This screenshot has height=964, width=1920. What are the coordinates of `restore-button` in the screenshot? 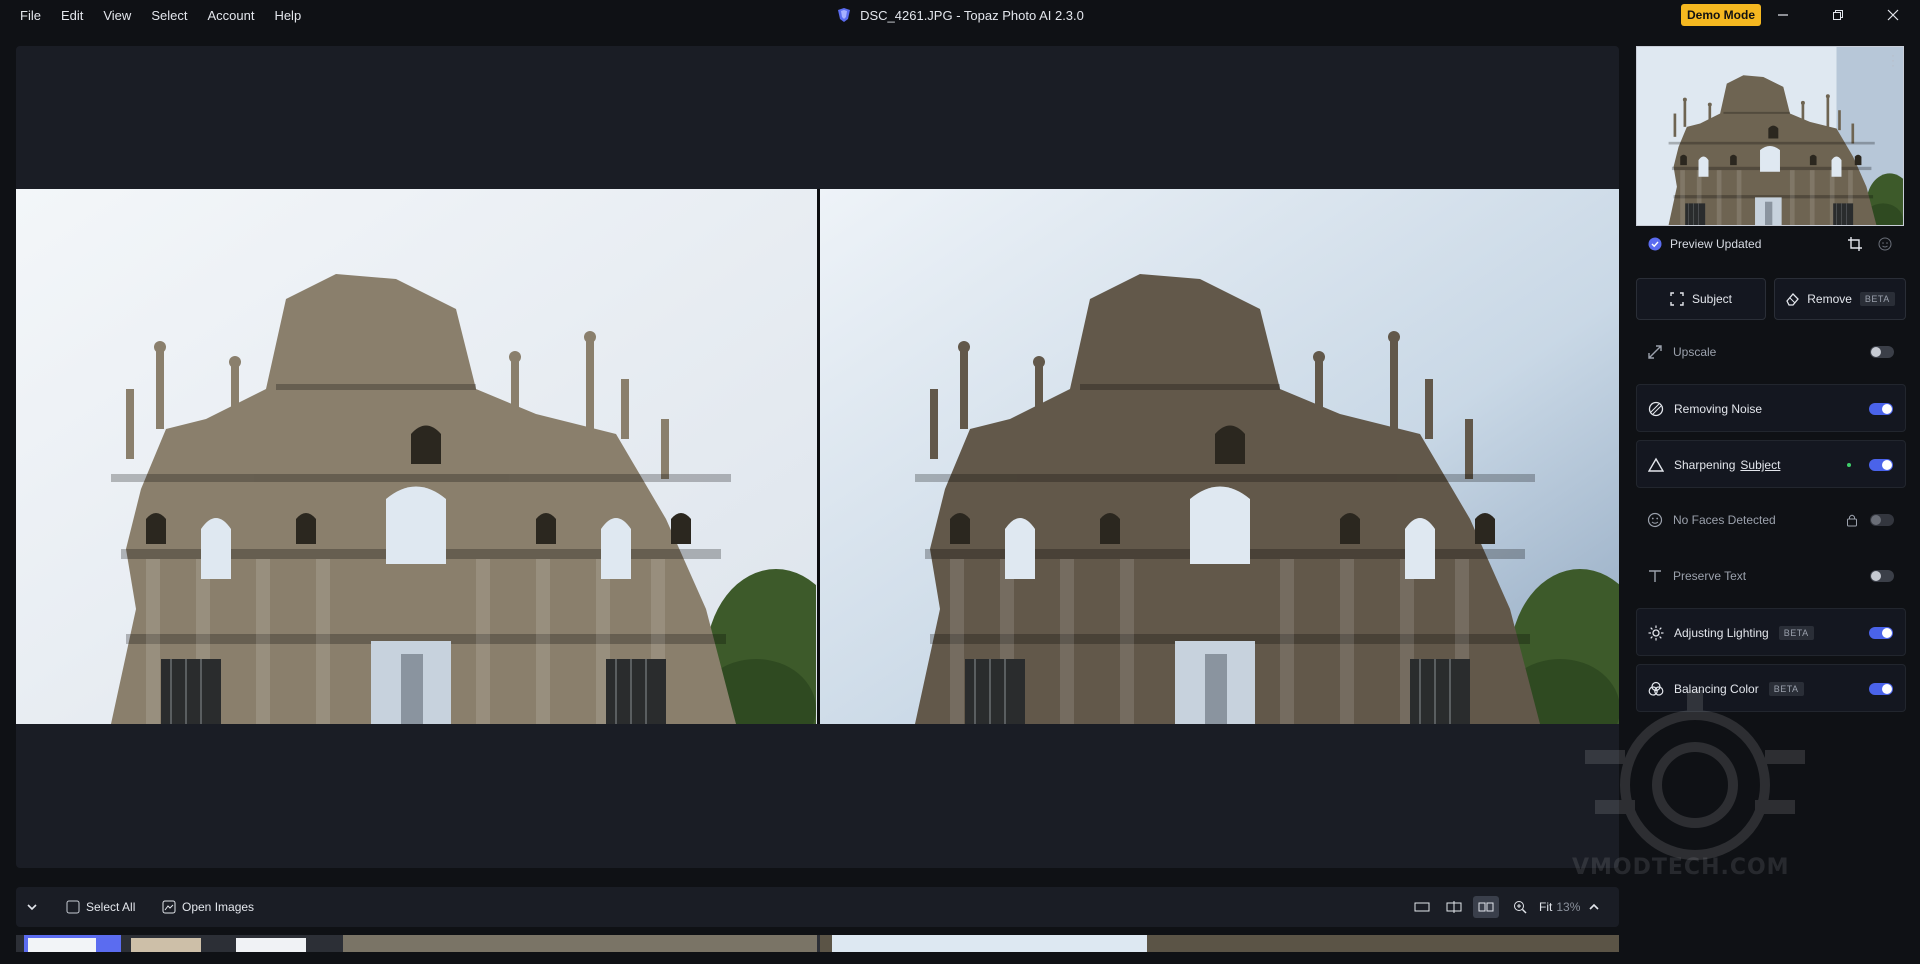 It's located at (1837, 15).